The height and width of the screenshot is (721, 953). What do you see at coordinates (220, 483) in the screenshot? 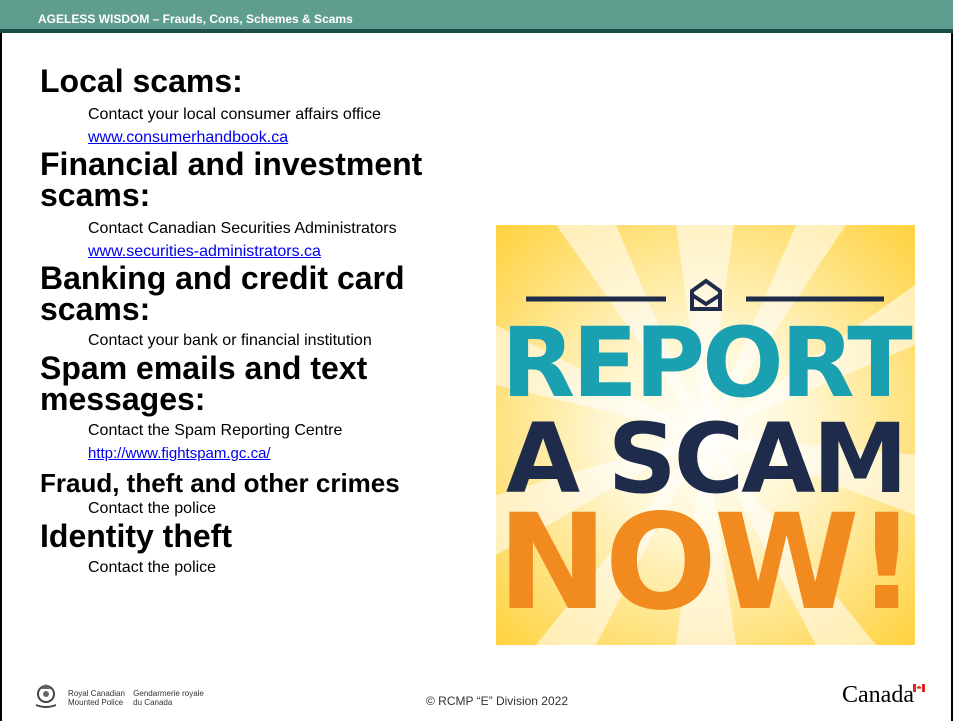
I see `heading-fraud: Fraud, theft and other crimes` at bounding box center [220, 483].